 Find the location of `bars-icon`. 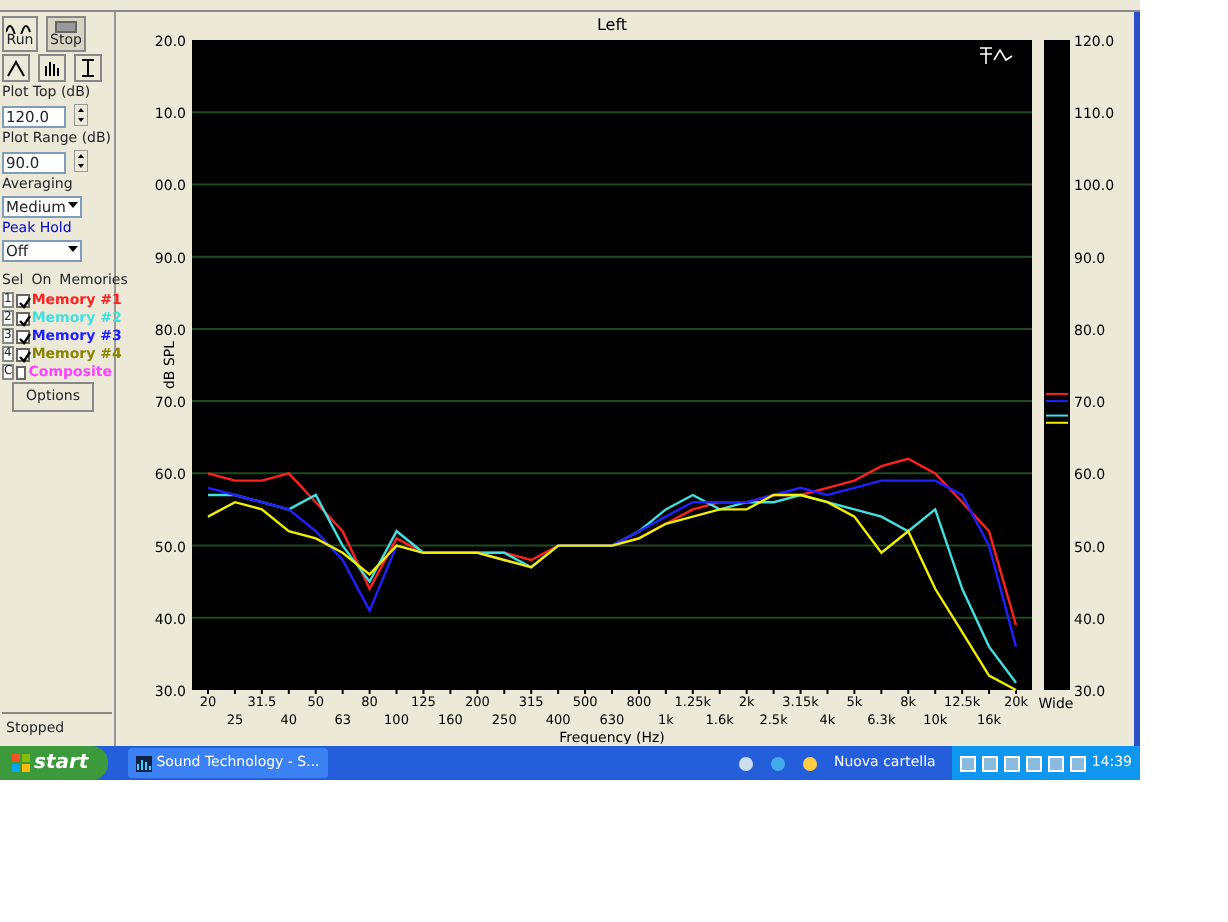

bars-icon is located at coordinates (52, 68).